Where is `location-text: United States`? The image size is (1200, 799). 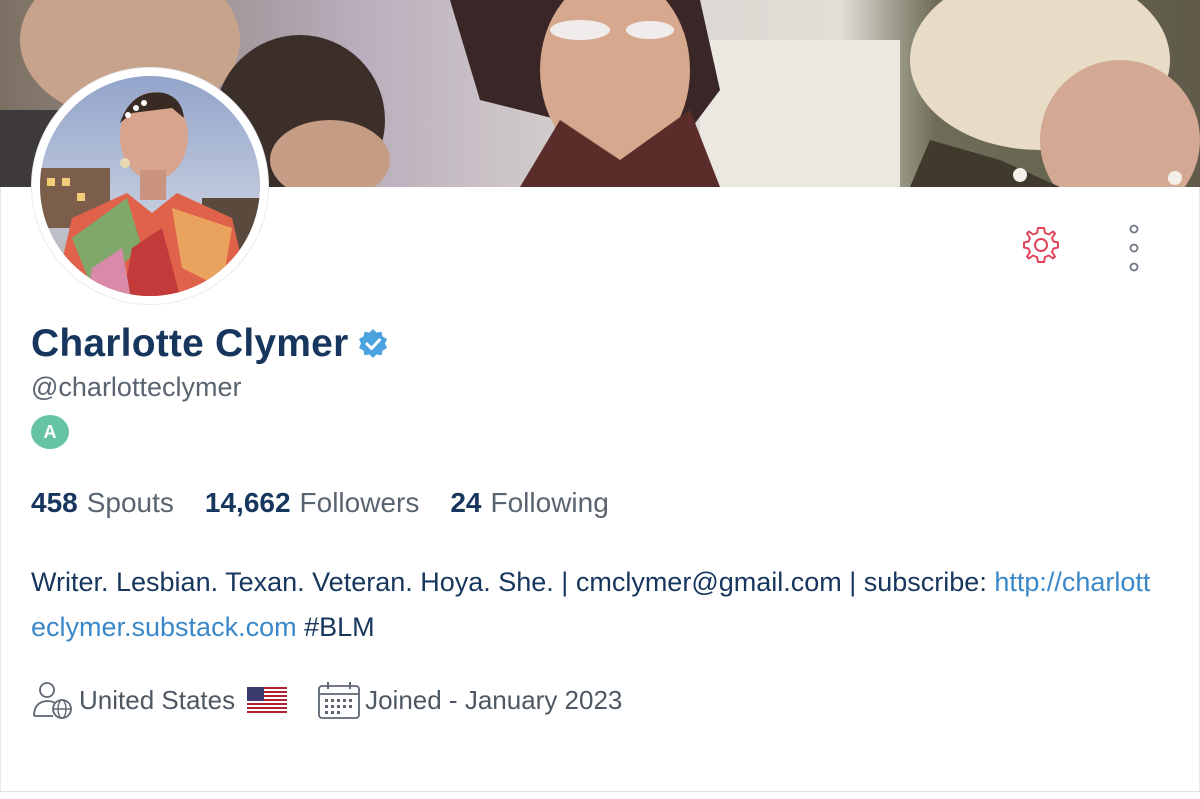
location-text: United States is located at coordinates (157, 699).